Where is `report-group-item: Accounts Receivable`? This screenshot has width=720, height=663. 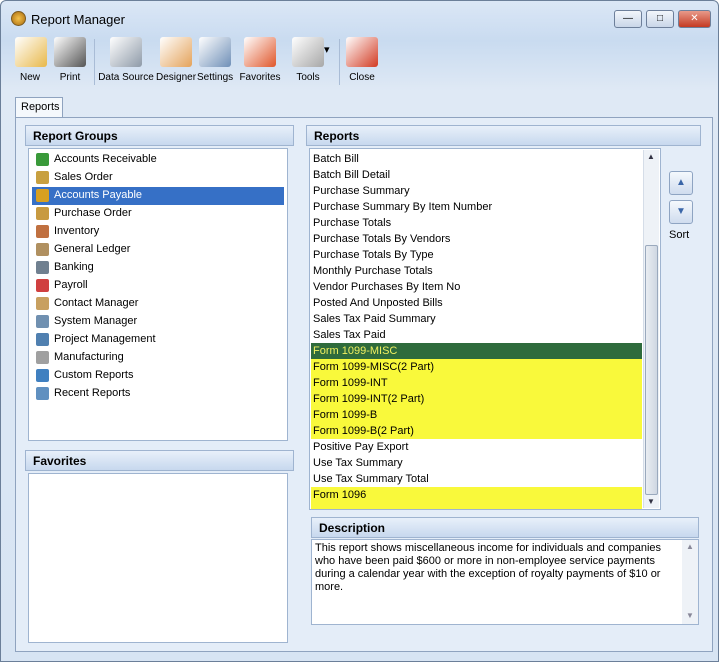
report-group-item: Accounts Receivable is located at coordinates (158, 160).